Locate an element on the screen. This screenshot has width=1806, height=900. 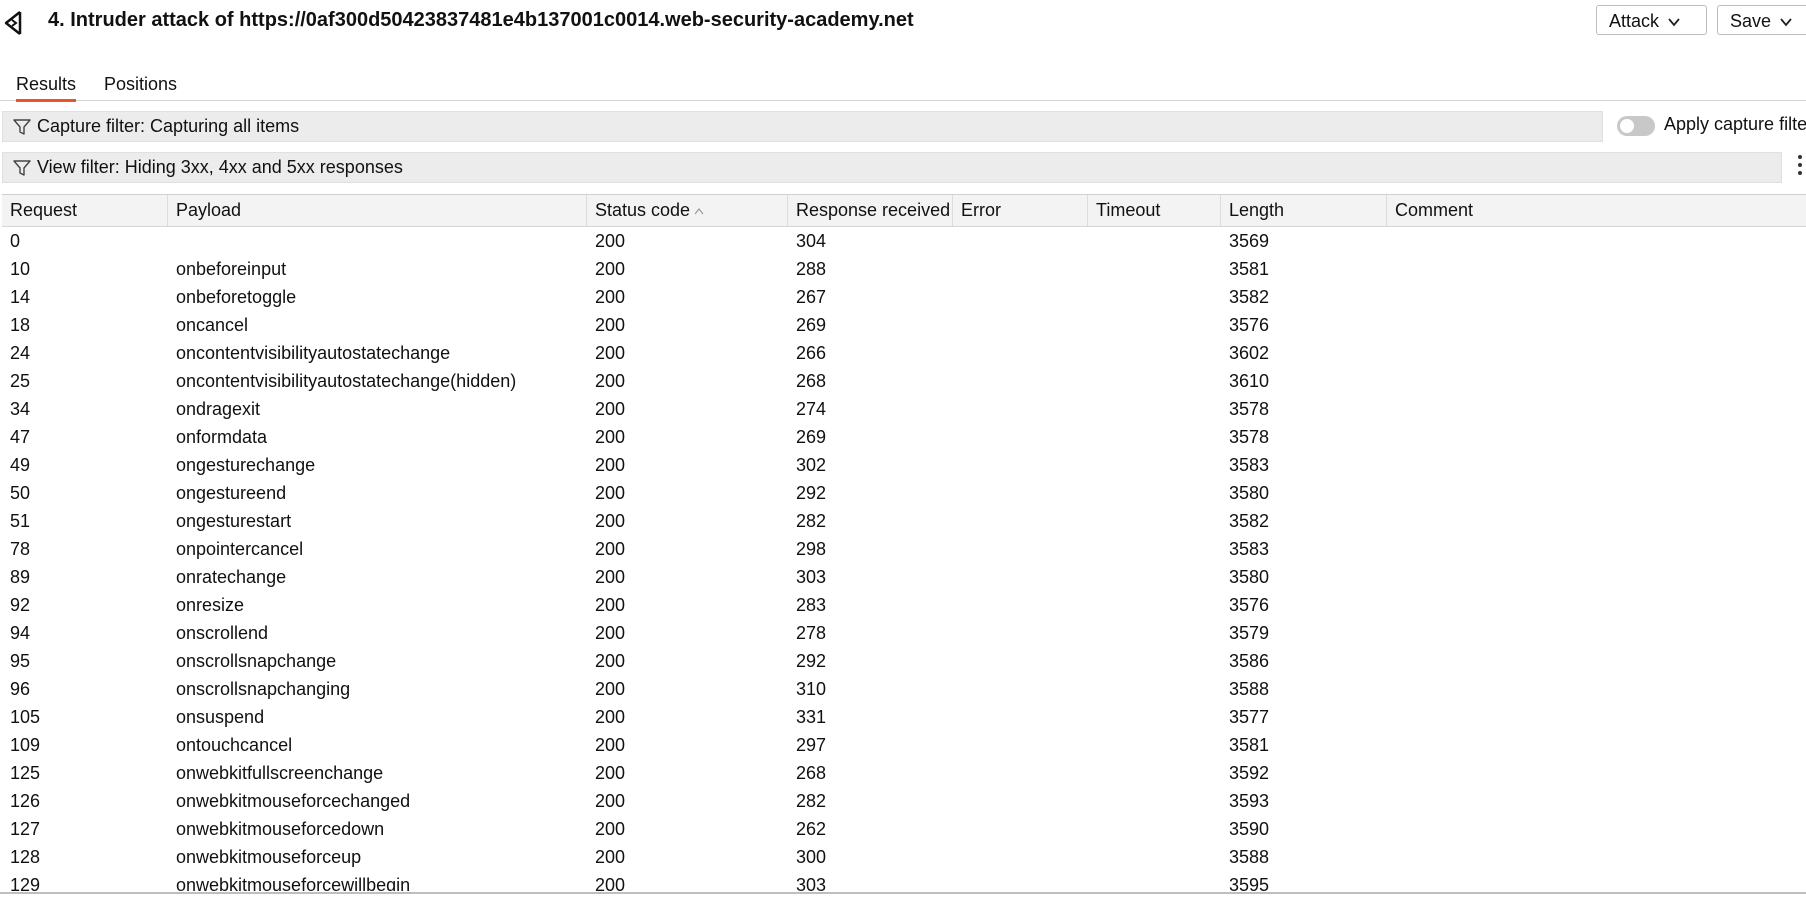
cell-length: 3582 is located at coordinates (1249, 297).